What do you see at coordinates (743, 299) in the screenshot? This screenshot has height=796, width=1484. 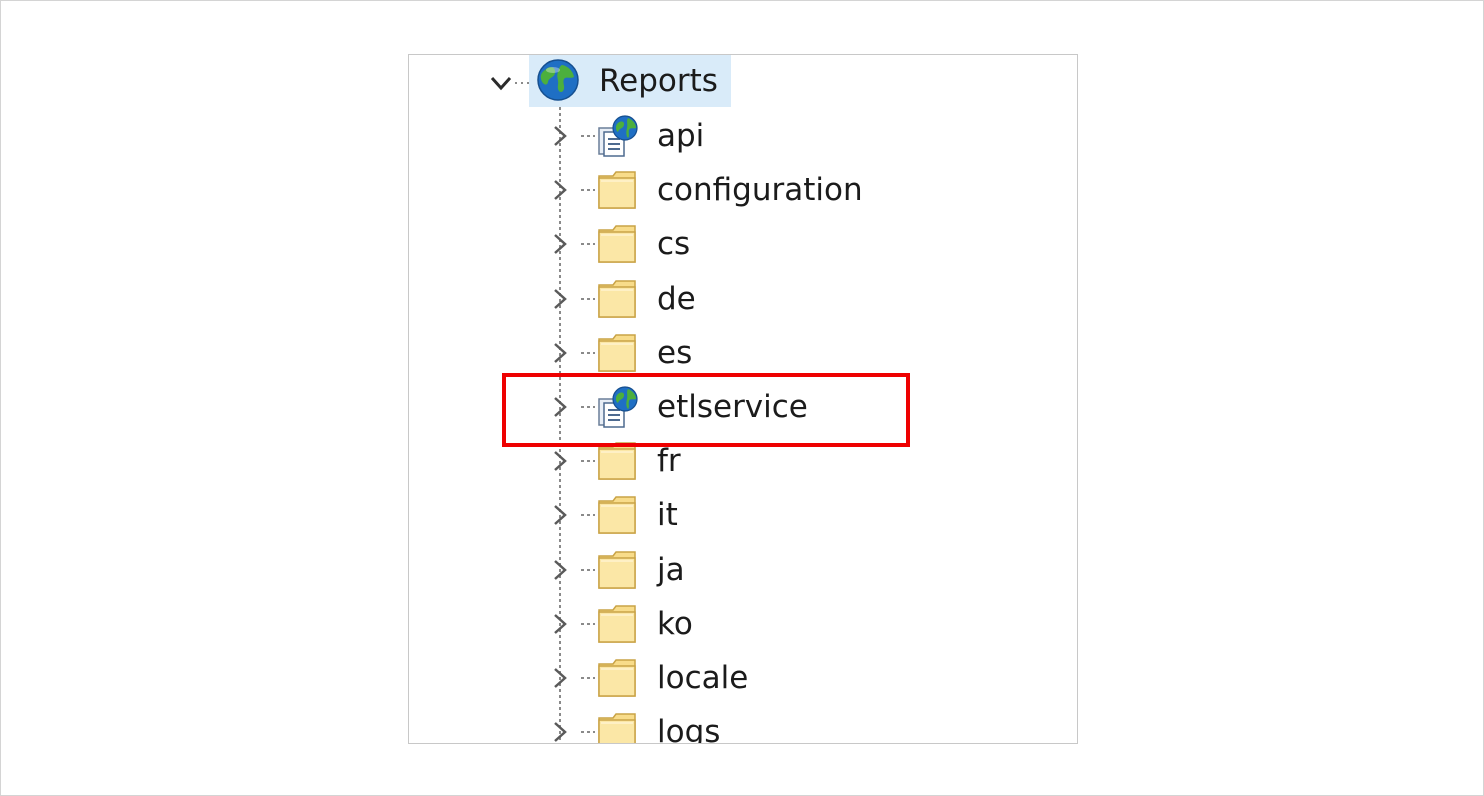 I see `tree-item-de: de` at bounding box center [743, 299].